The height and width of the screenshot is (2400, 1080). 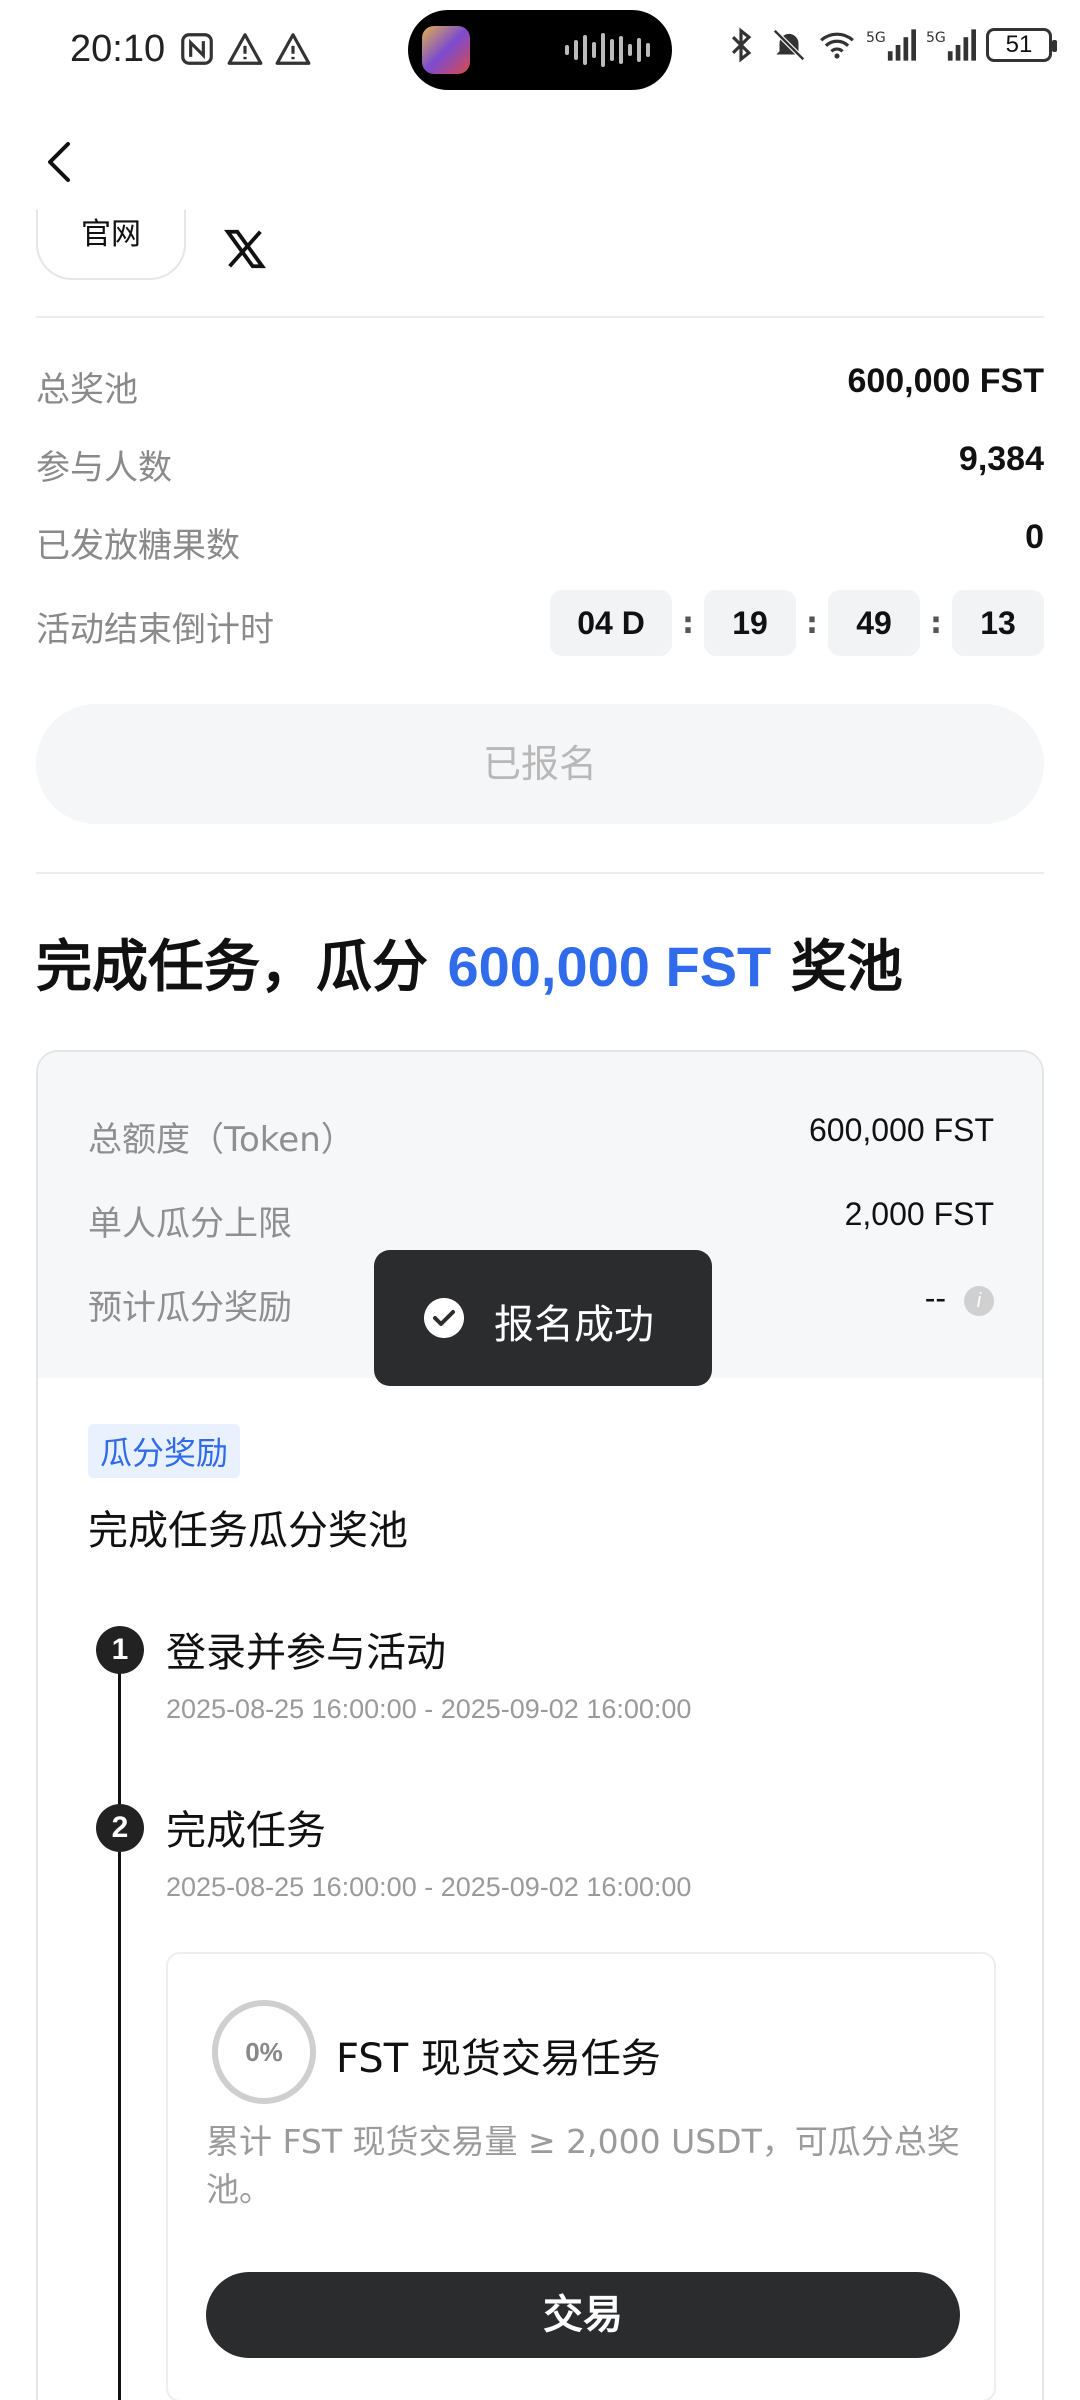 What do you see at coordinates (446, 50) in the screenshot?
I see `media-thumbnail` at bounding box center [446, 50].